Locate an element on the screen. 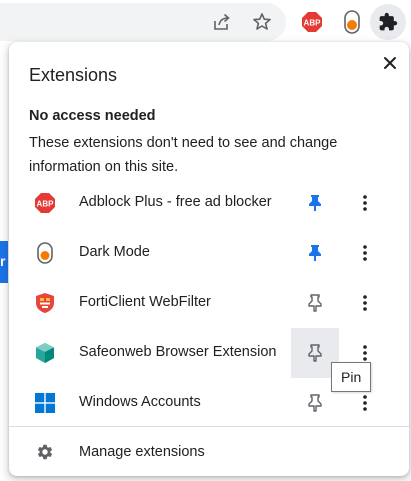  pin-tooltip: Pin is located at coordinates (351, 377).